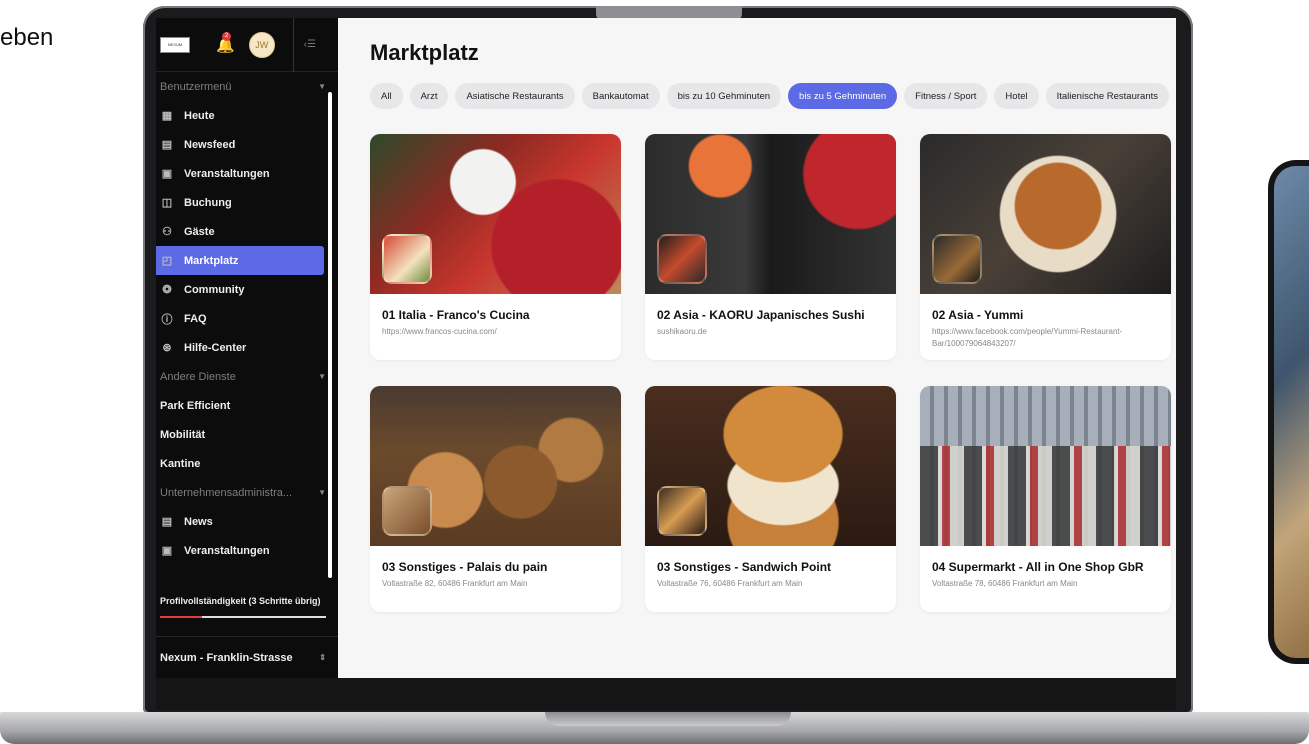 The width and height of the screenshot is (1309, 744). I want to click on section-user-menu-label: Benutzermenü, so click(196, 86).